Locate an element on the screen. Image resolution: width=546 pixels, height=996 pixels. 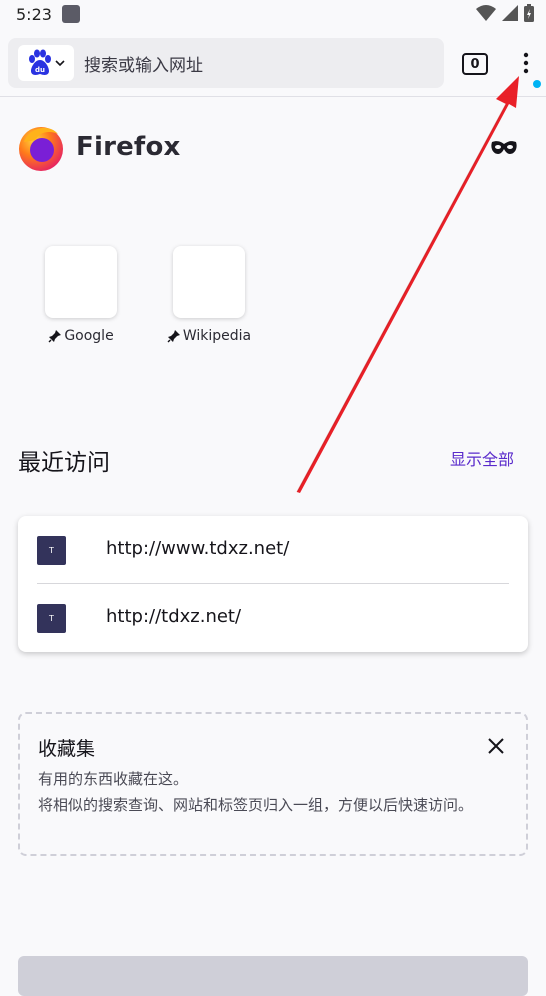
recent-item: T http://www.tdxz.net/ is located at coordinates (273, 550).